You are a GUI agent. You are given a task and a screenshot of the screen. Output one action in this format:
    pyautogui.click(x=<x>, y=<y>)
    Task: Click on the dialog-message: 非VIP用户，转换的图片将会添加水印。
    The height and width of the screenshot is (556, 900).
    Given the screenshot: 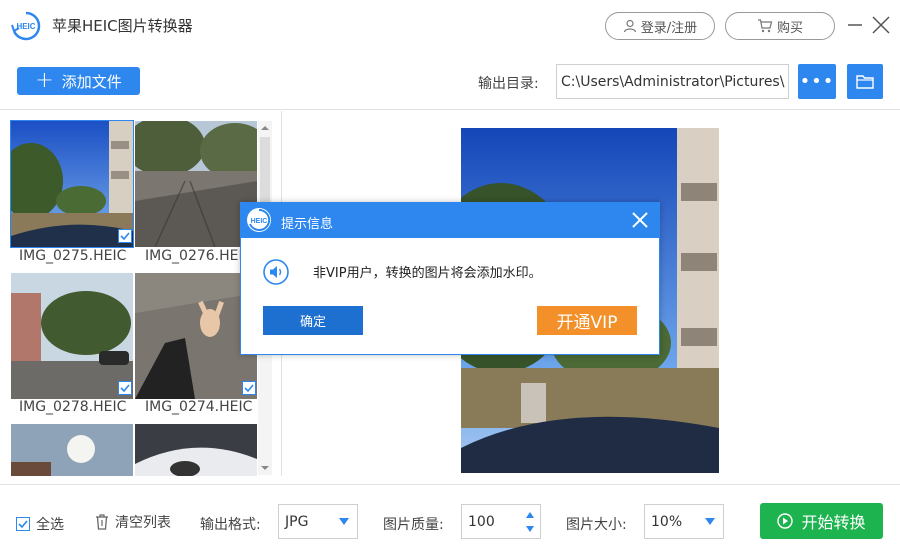 What is the action you would take?
    pyautogui.click(x=427, y=273)
    